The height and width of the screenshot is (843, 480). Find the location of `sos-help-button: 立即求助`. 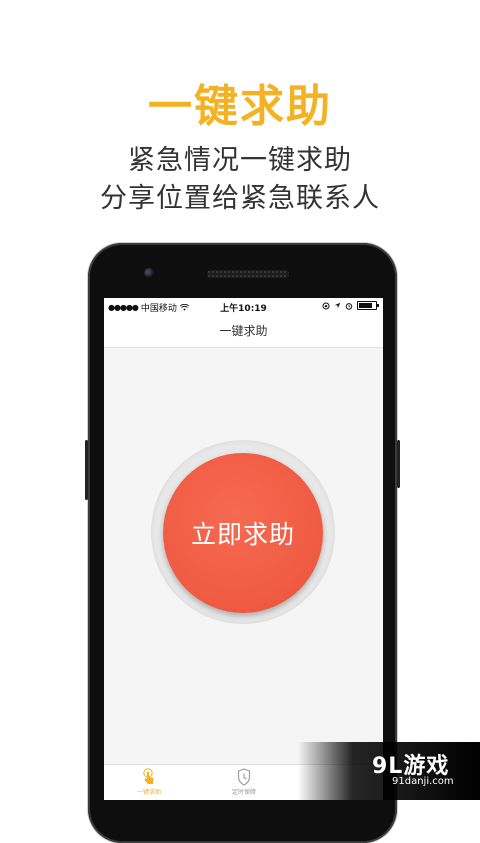

sos-help-button: 立即求助 is located at coordinates (243, 533).